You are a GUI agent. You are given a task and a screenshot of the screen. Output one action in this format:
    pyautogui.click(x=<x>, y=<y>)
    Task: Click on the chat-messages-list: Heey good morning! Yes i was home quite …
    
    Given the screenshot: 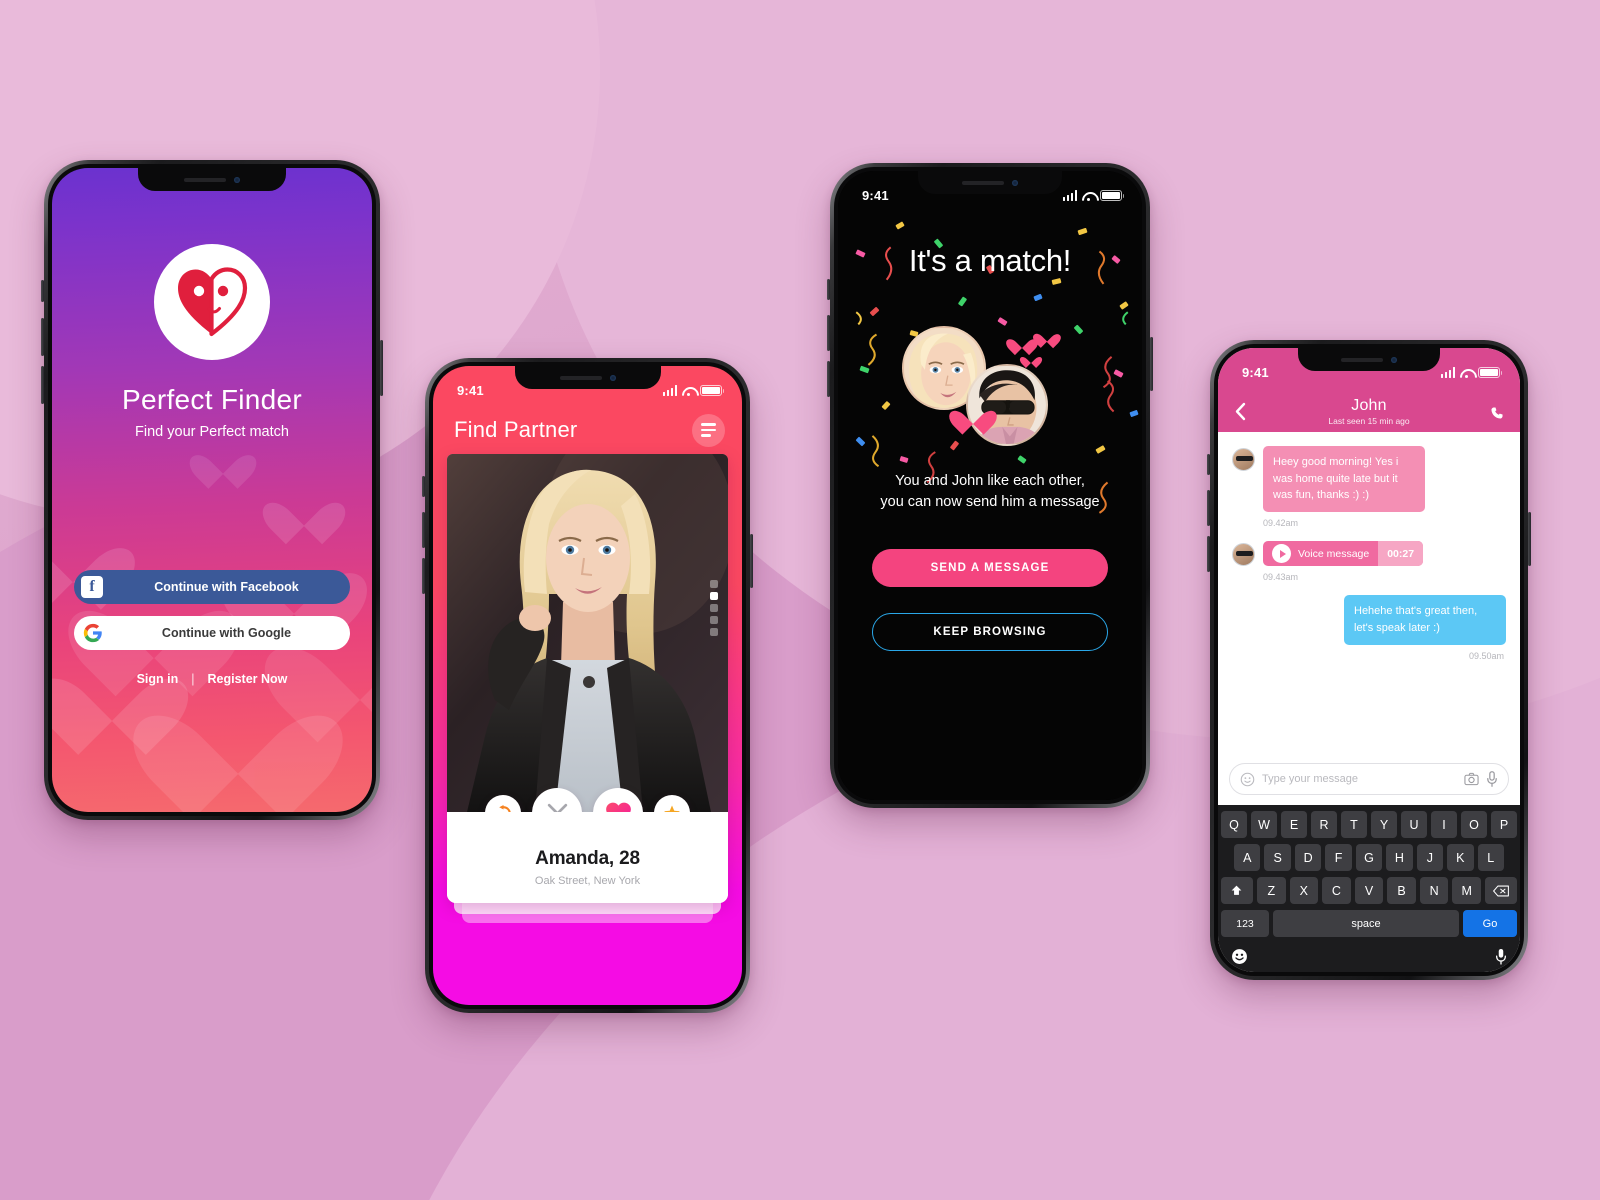 What is the action you would take?
    pyautogui.click(x=1369, y=593)
    